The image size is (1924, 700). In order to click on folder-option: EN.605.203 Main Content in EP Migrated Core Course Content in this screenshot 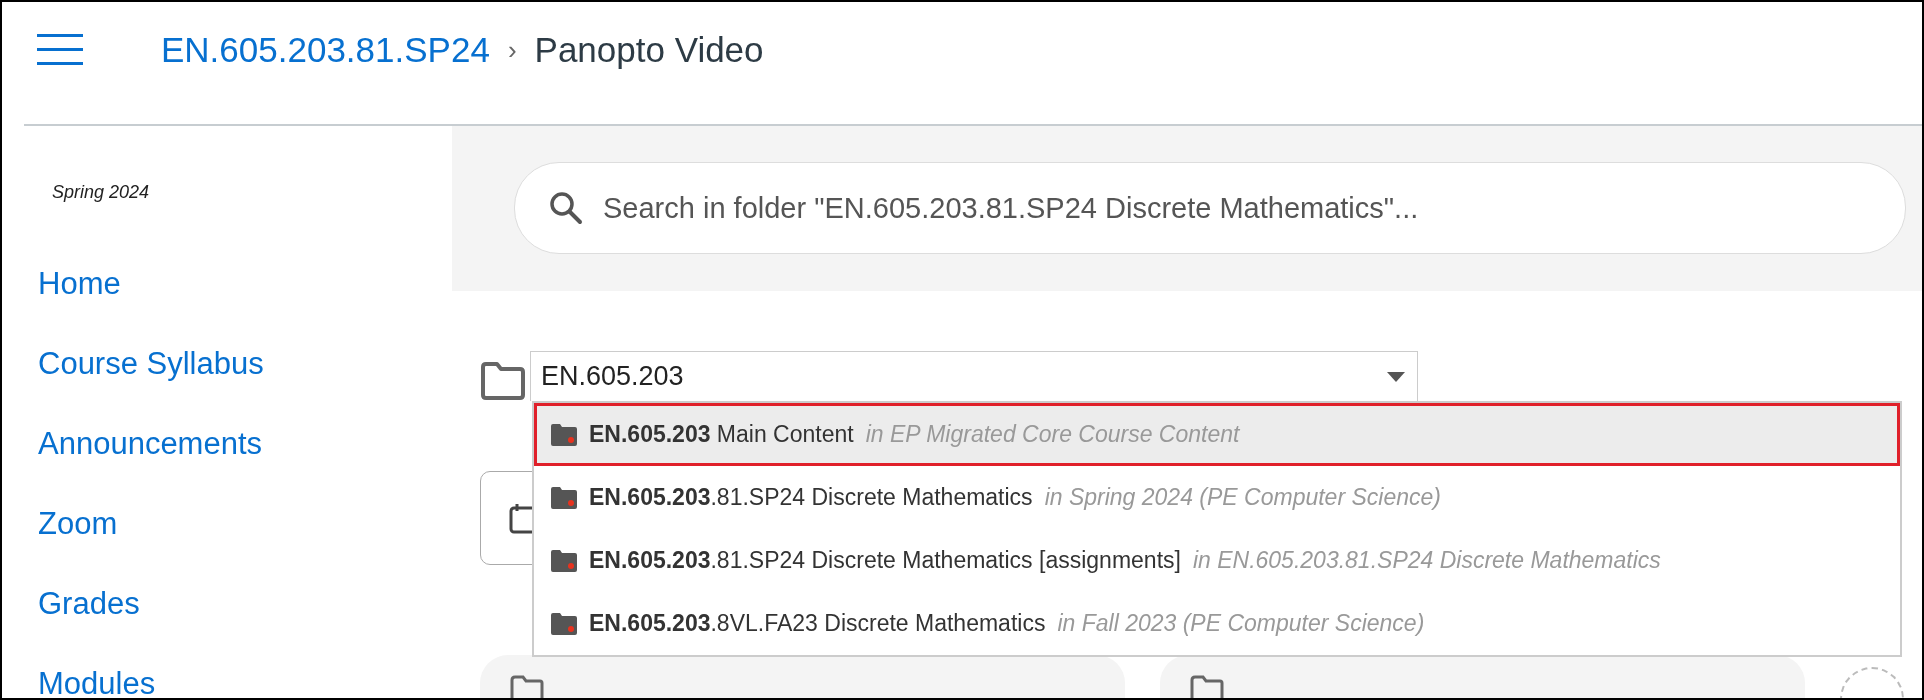, I will do `click(1217, 434)`.